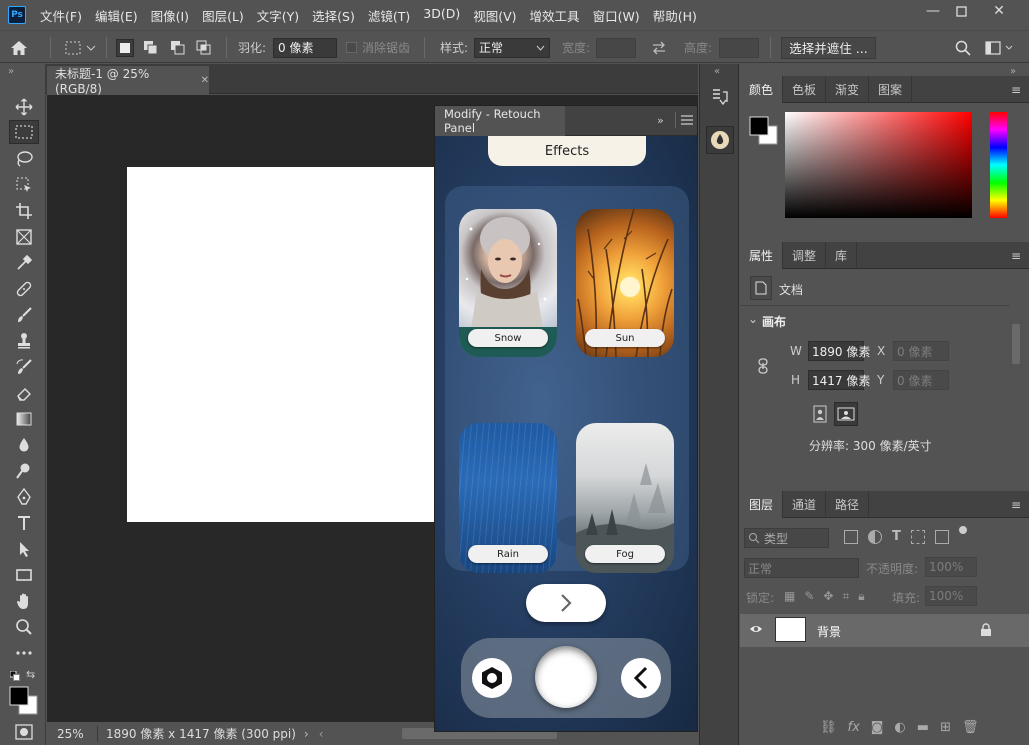 This screenshot has height=745, width=1029. Describe the element at coordinates (24, 237) in the screenshot. I see `frame-tool-icon` at that location.